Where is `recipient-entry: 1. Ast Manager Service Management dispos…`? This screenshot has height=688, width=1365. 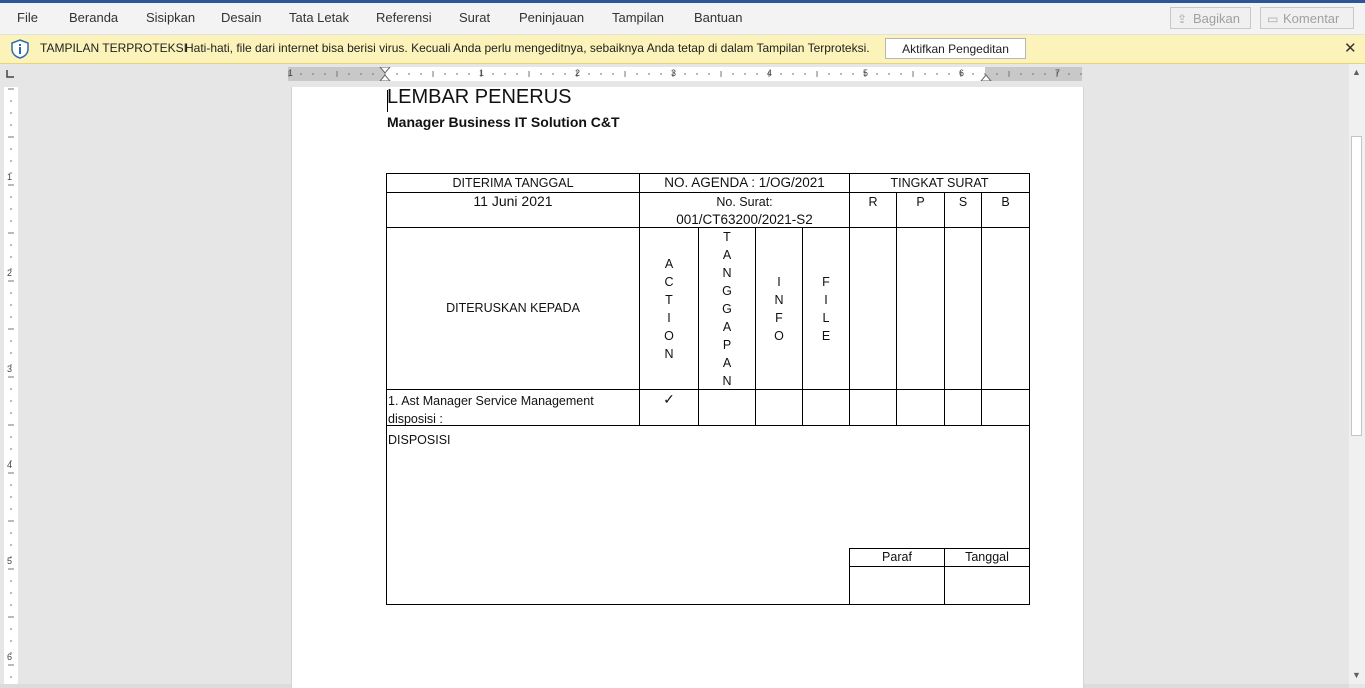 recipient-entry: 1. Ast Manager Service Management dispos… is located at coordinates (491, 410).